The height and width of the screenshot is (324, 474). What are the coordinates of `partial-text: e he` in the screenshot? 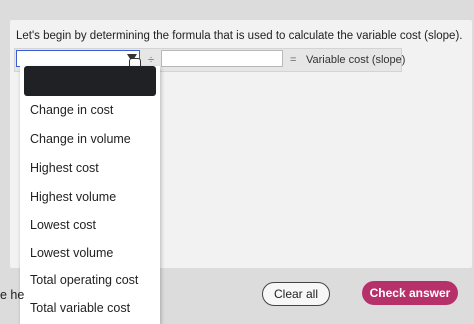 It's located at (12, 295).